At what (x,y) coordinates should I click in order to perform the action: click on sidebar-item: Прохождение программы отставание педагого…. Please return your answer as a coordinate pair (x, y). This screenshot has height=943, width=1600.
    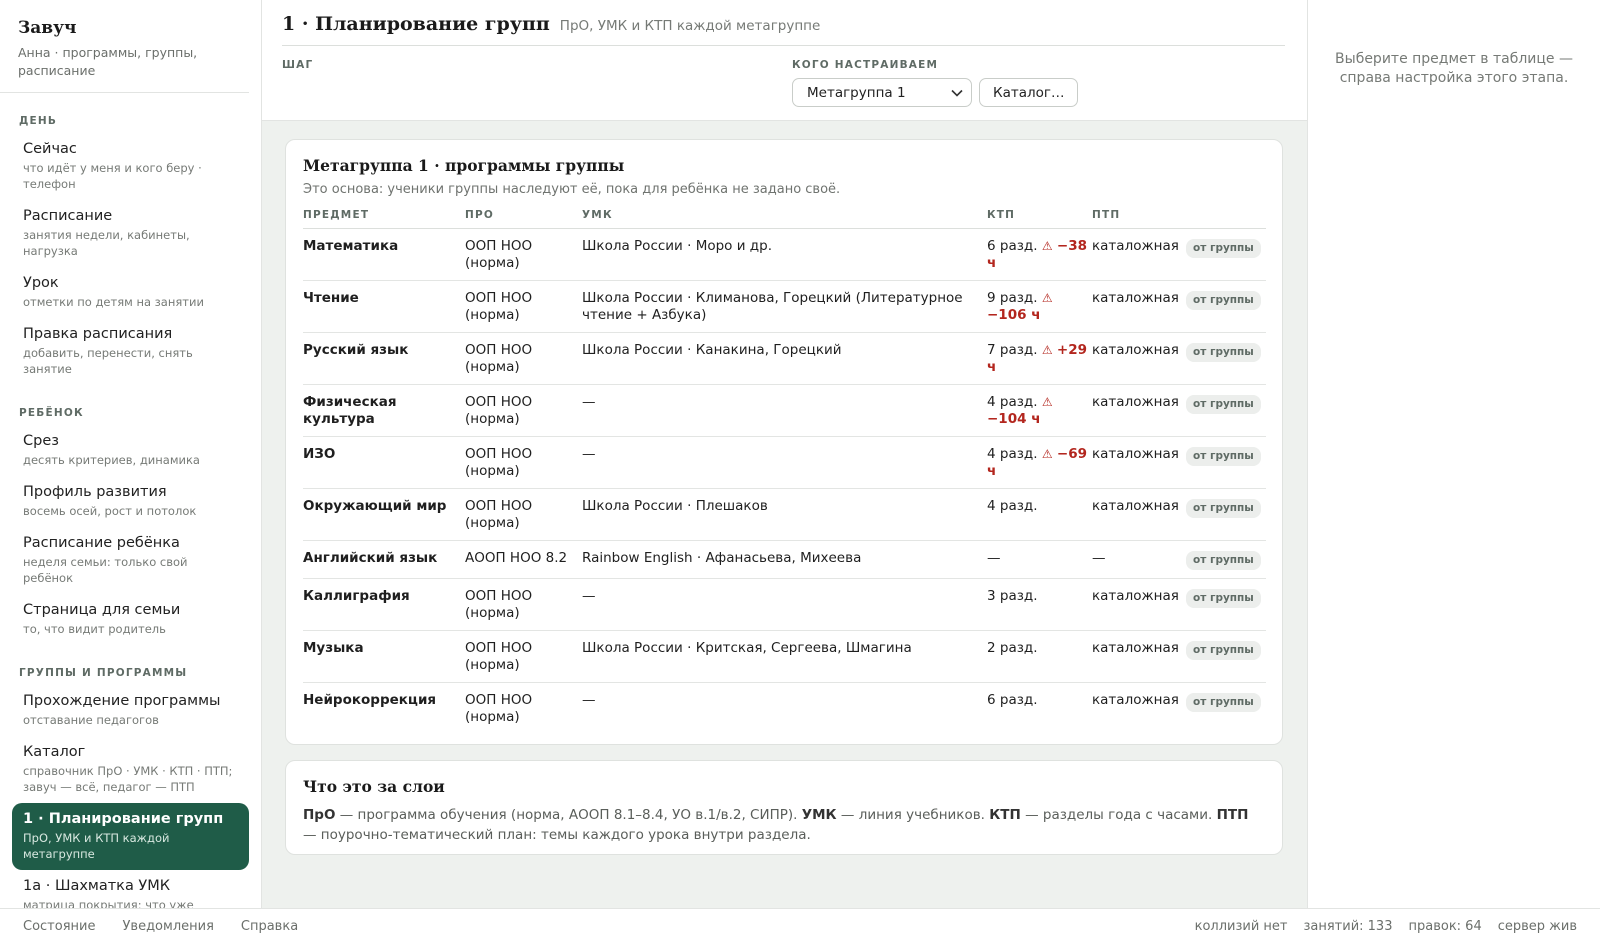
    Looking at the image, I should click on (130, 710).